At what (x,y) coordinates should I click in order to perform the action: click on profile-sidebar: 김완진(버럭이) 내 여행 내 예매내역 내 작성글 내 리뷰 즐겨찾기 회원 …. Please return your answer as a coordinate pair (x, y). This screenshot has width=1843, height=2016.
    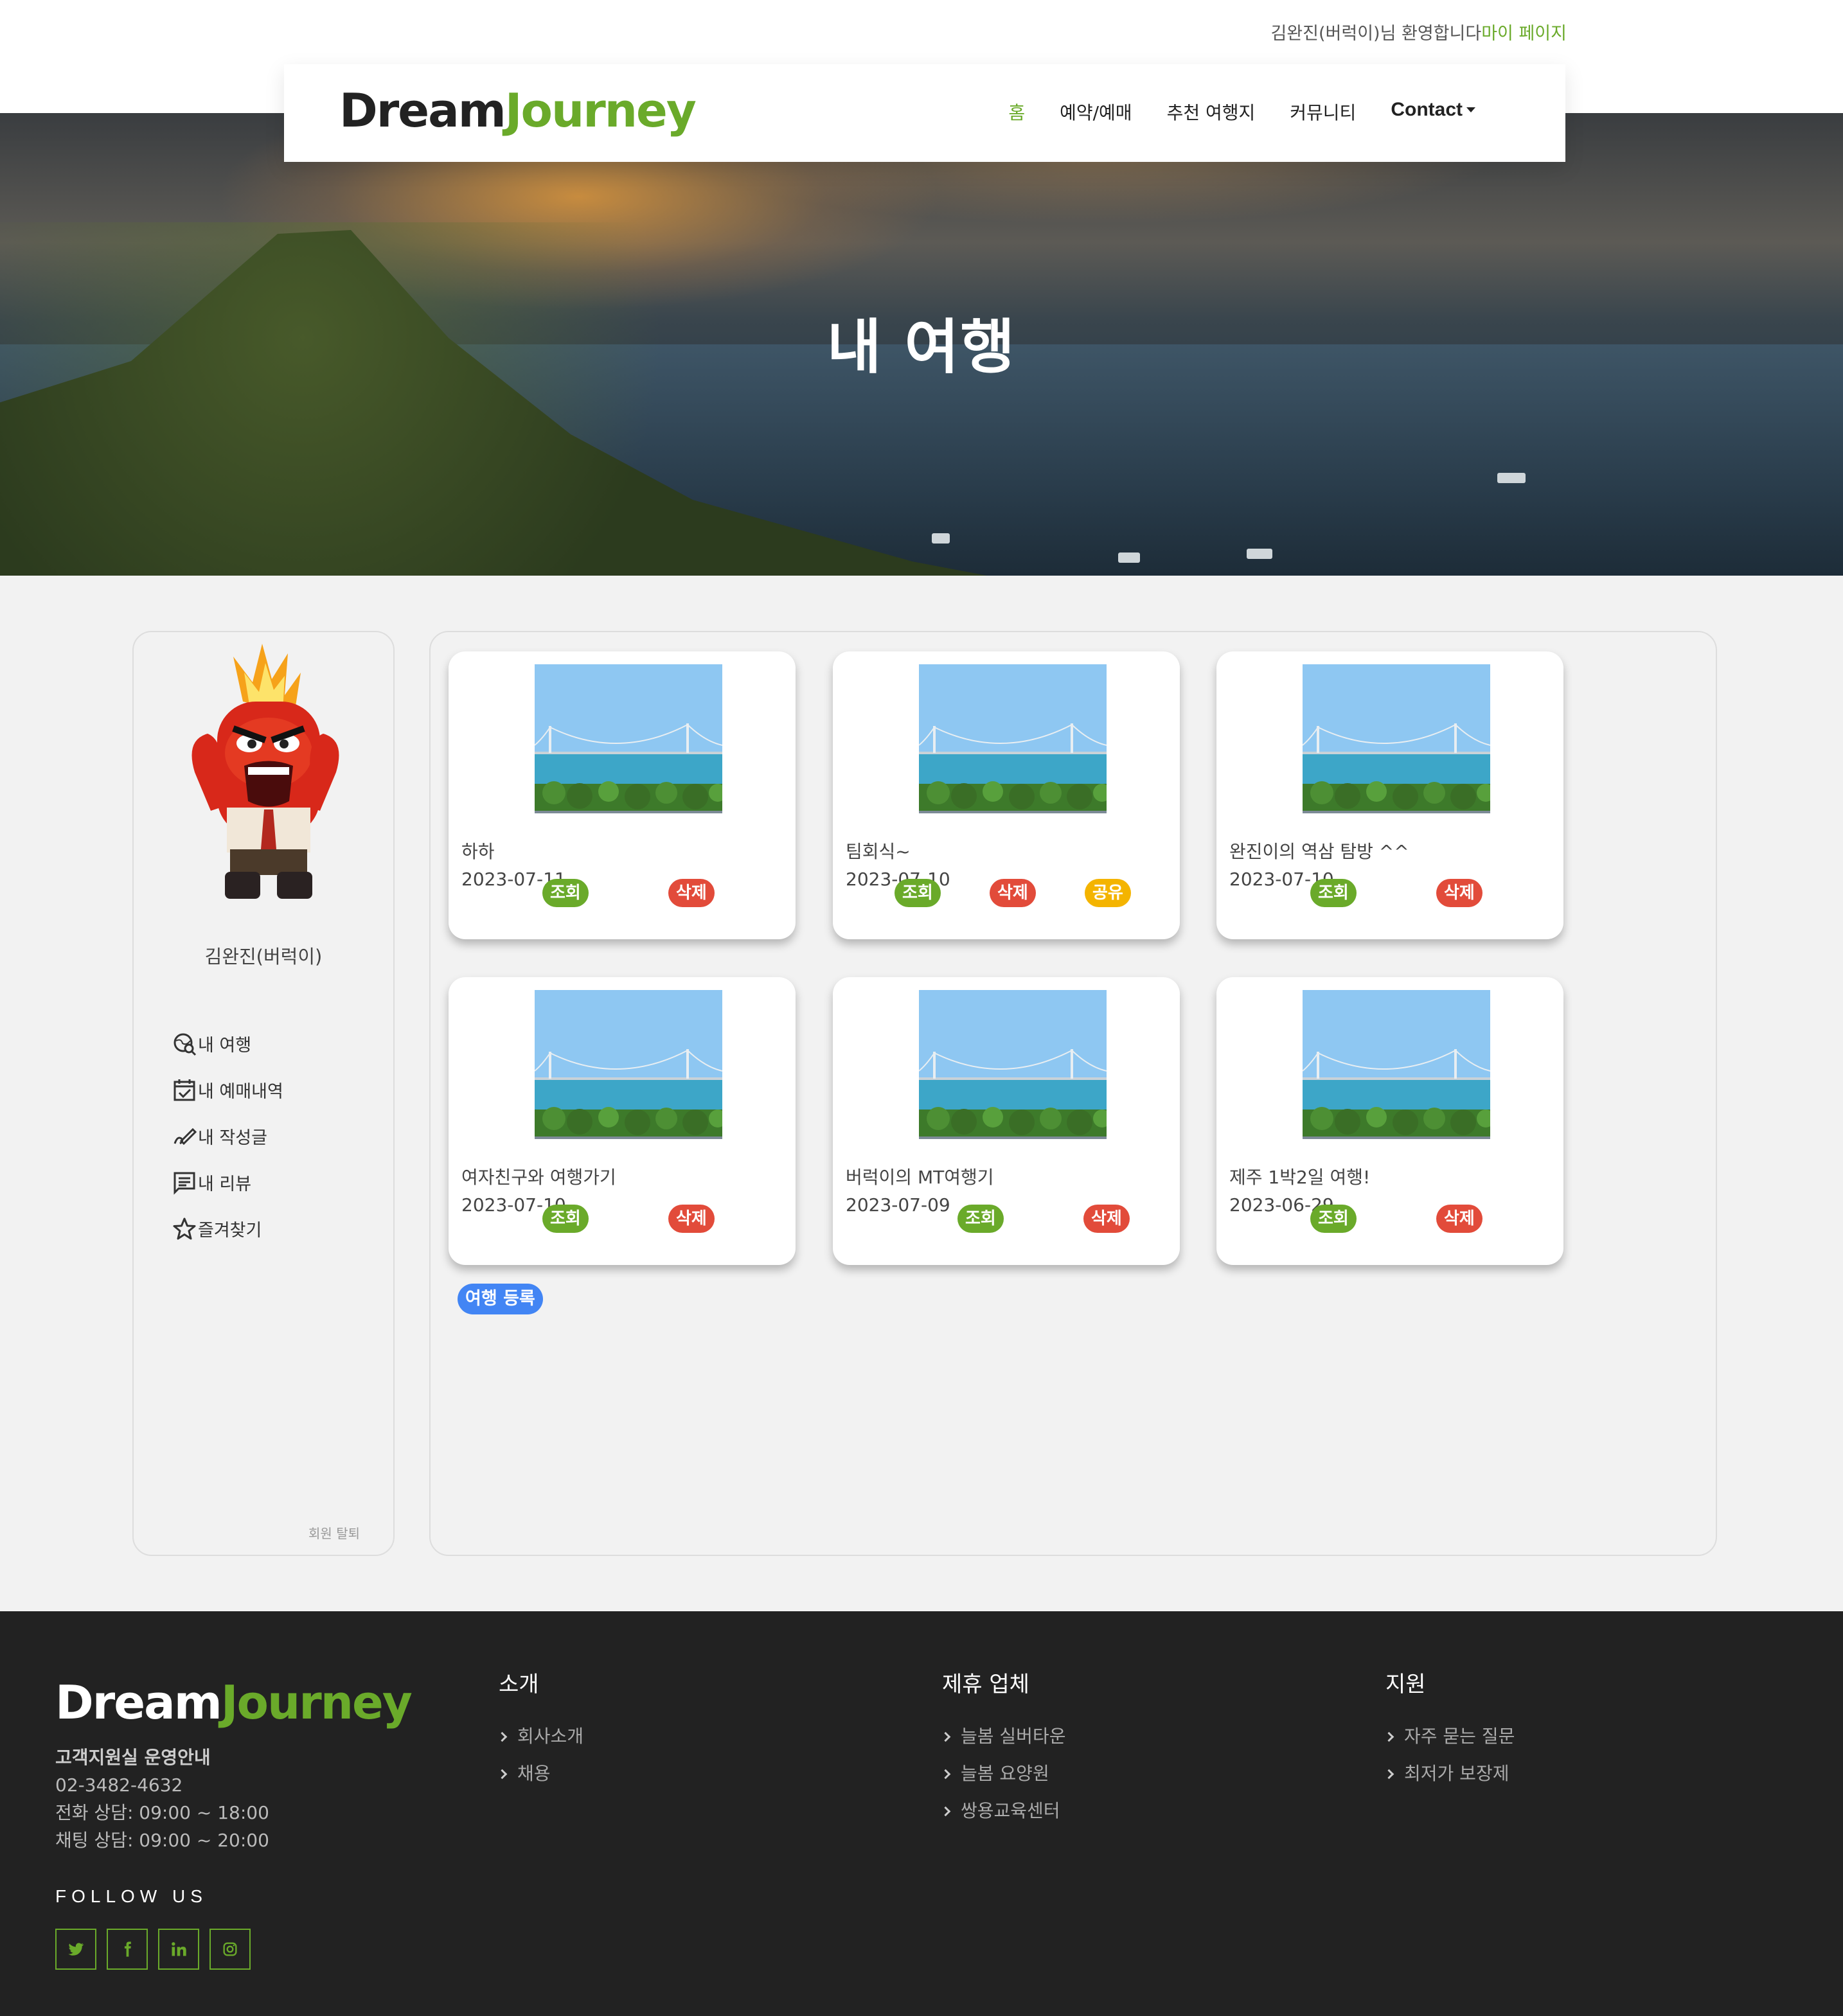
    Looking at the image, I should click on (263, 1093).